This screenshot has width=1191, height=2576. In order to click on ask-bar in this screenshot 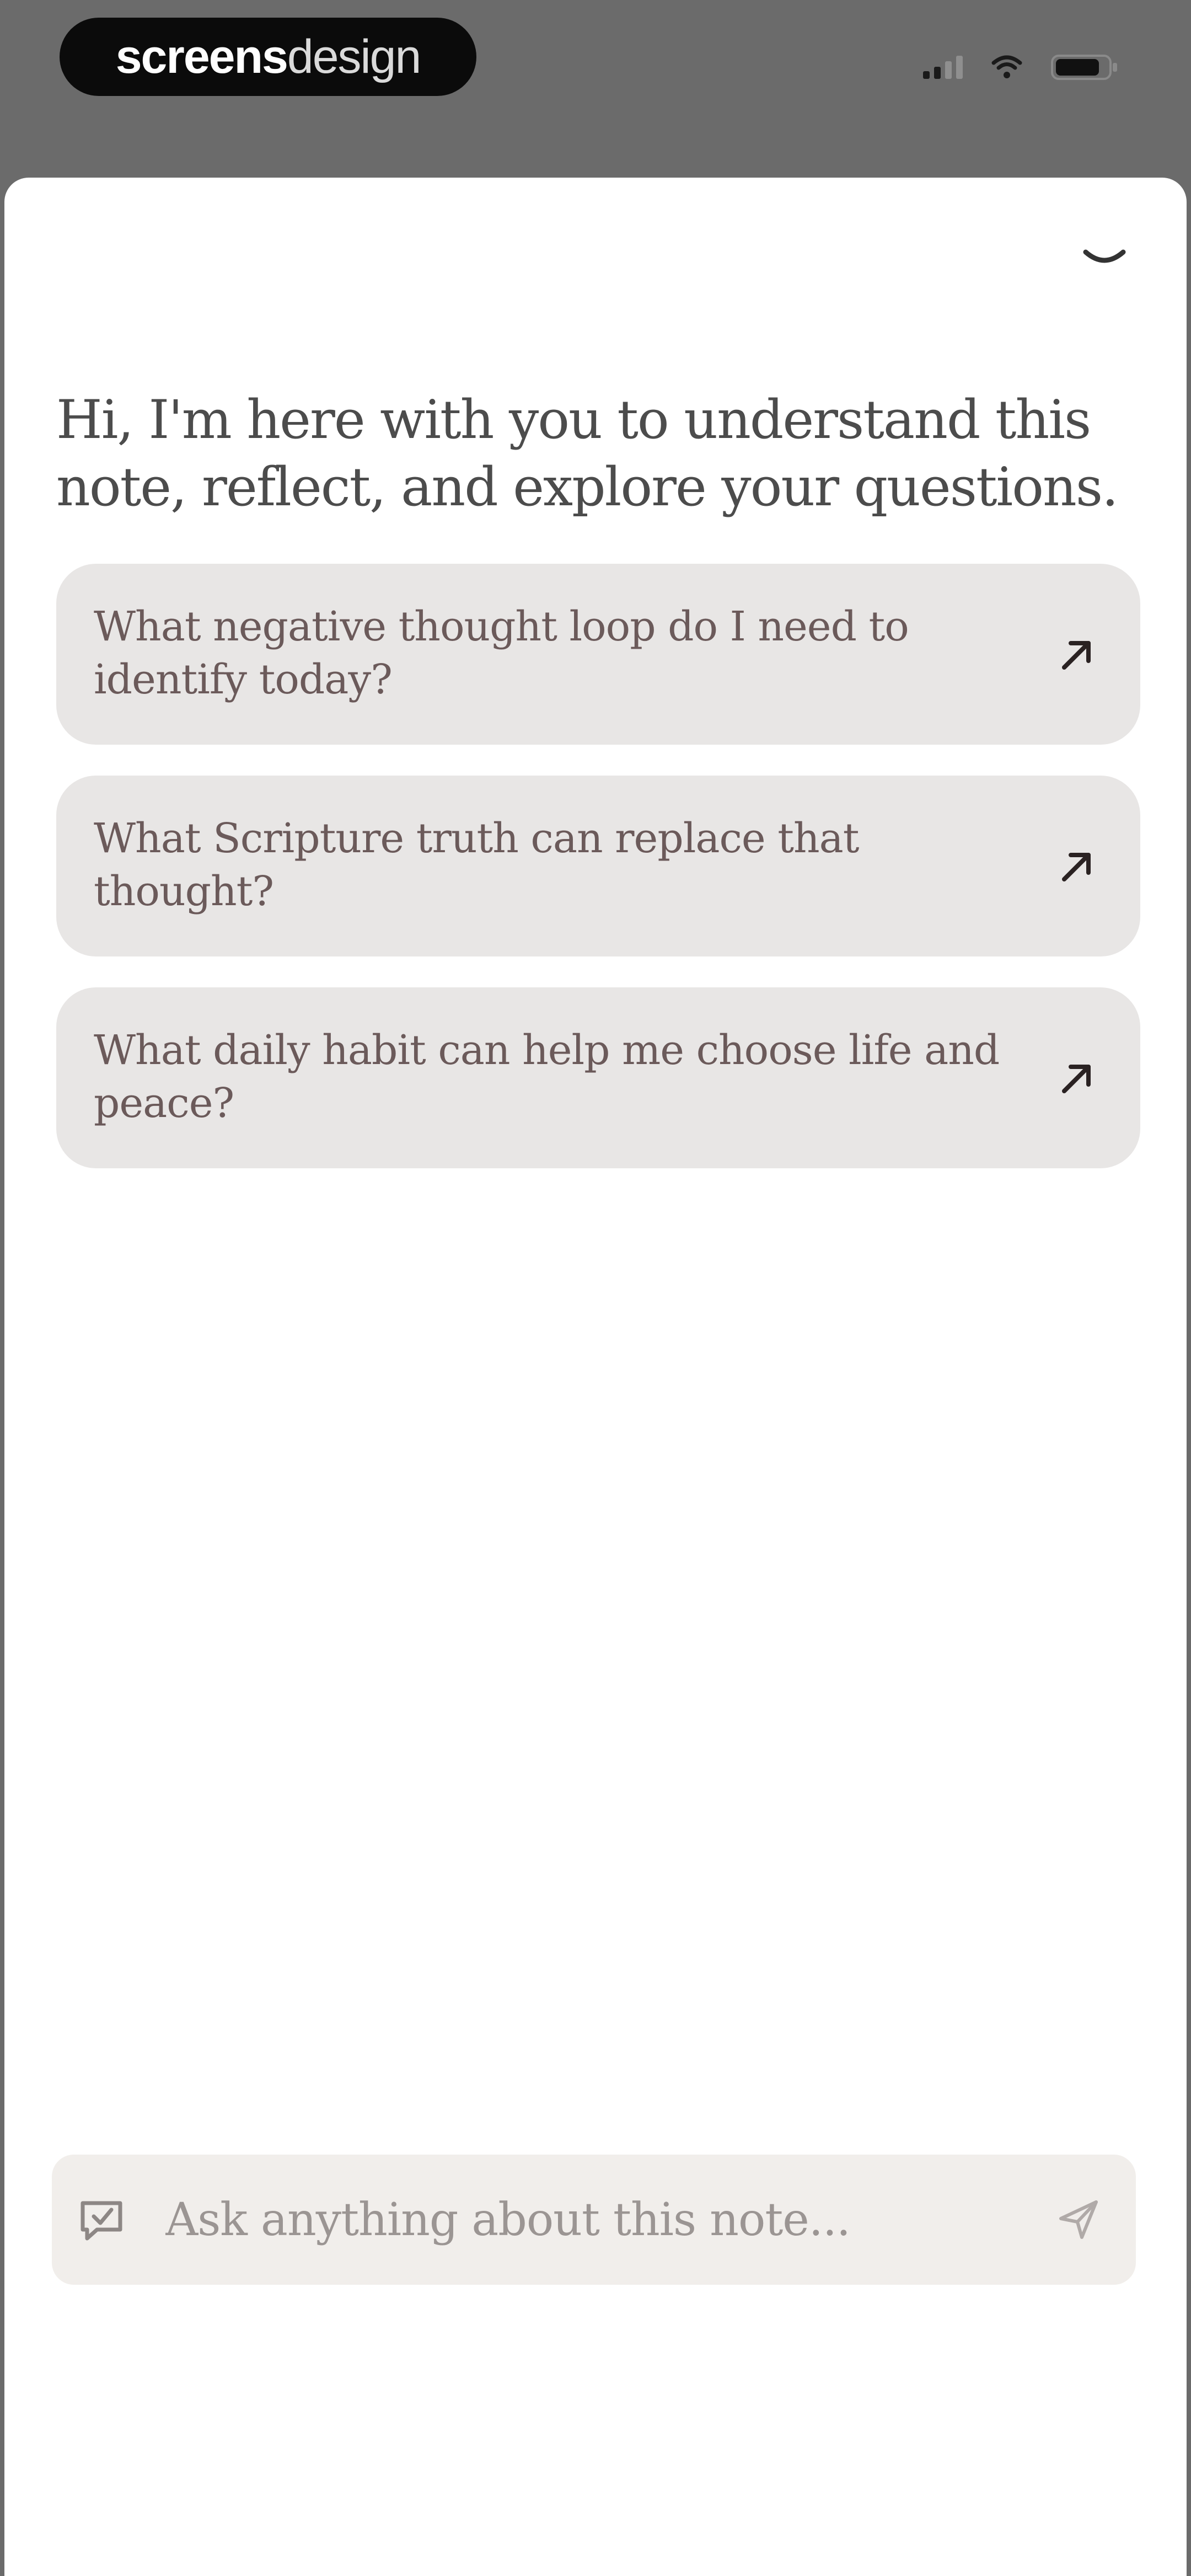, I will do `click(594, 2220)`.